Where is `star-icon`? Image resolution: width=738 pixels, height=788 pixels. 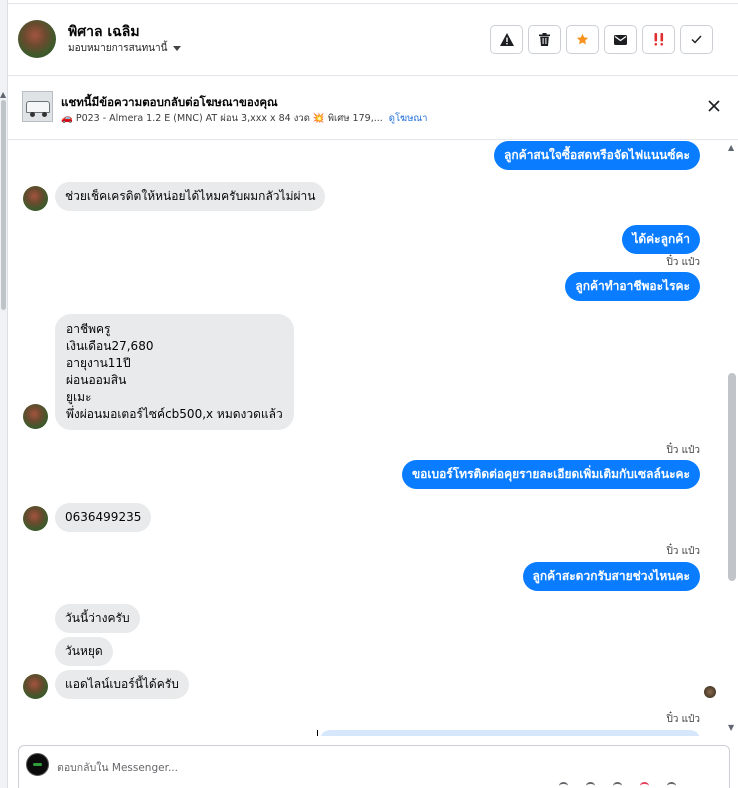
star-icon is located at coordinates (582, 39).